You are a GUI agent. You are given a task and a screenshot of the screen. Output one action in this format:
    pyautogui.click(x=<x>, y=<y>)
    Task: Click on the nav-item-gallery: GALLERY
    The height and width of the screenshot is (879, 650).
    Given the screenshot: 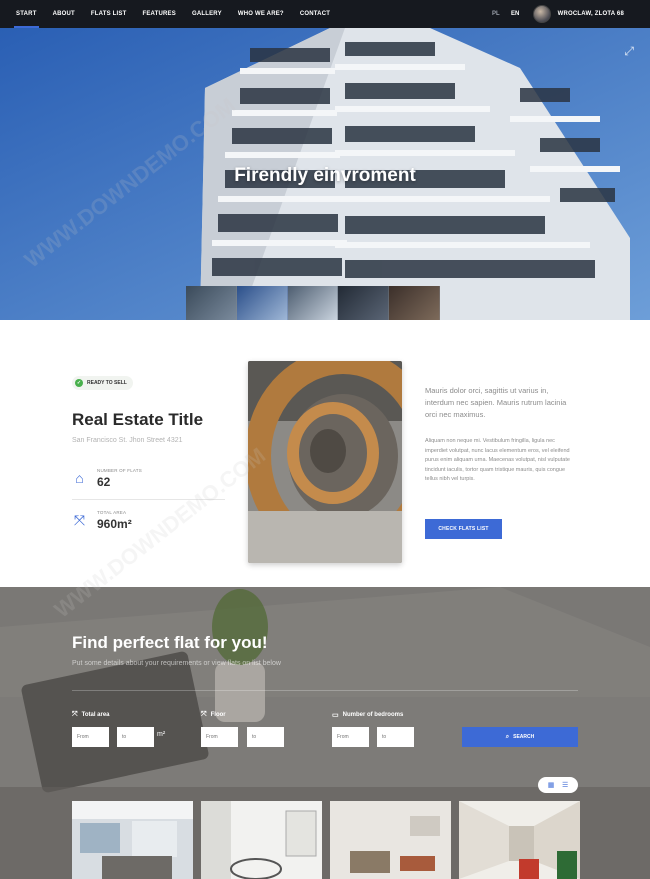 What is the action you would take?
    pyautogui.click(x=207, y=14)
    